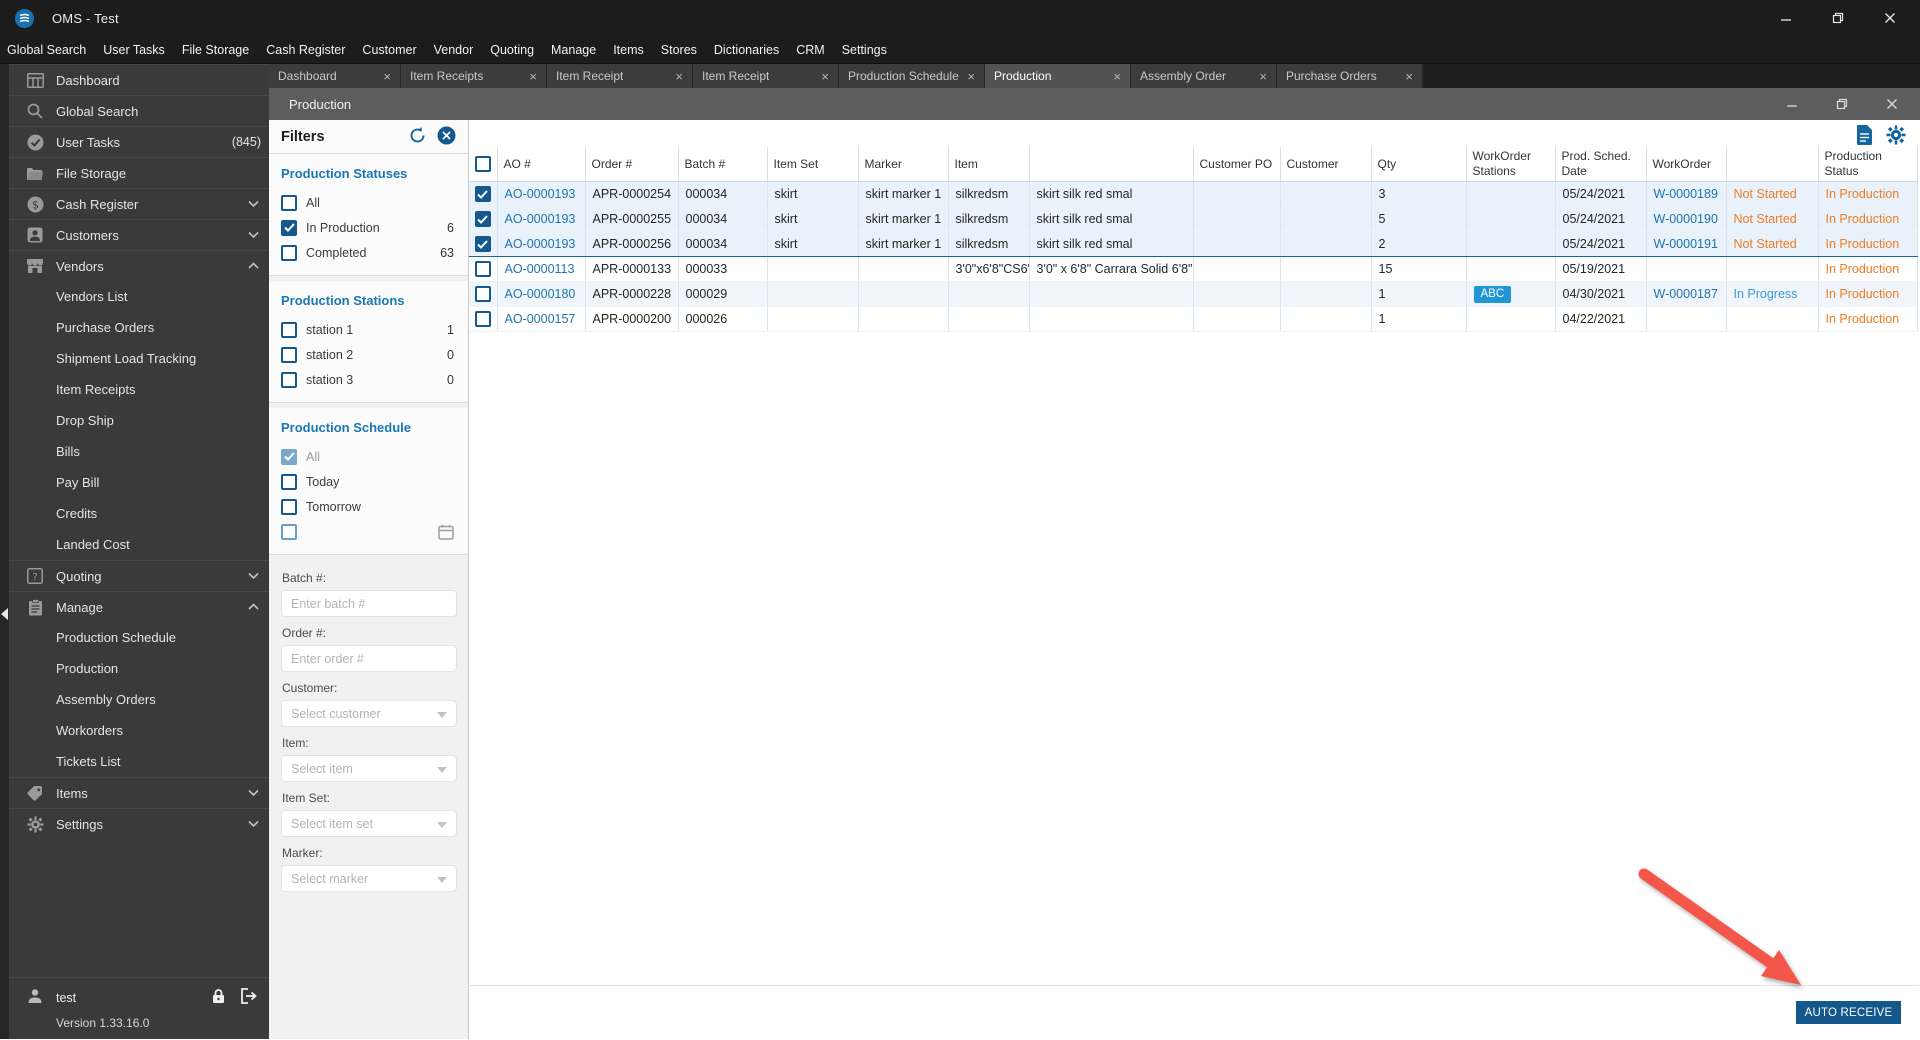 This screenshot has height=1040, width=1920. I want to click on tab-dashboard: Dashboard ×, so click(335, 76).